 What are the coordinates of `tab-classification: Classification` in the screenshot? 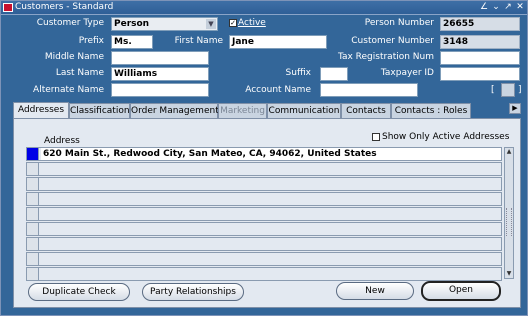 It's located at (99, 110).